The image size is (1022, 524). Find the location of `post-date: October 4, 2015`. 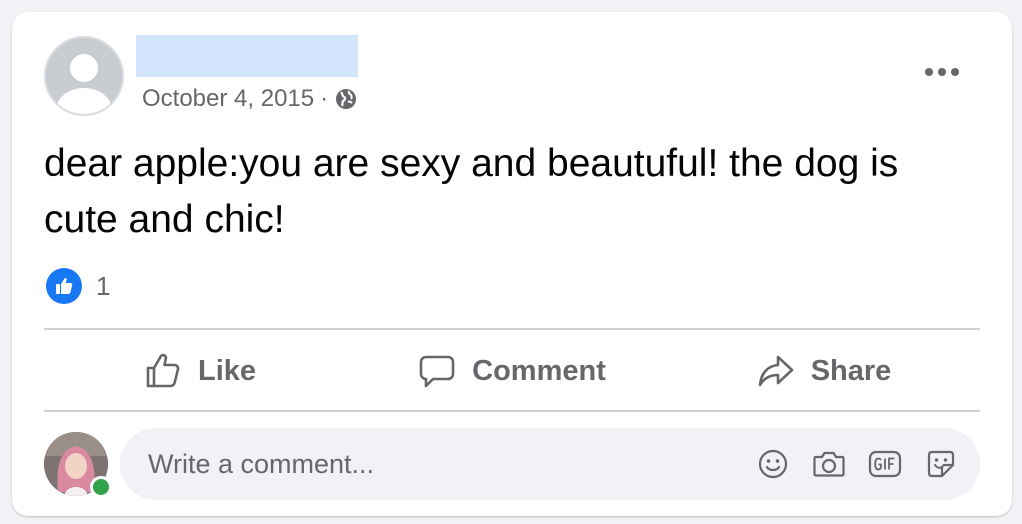

post-date: October 4, 2015 is located at coordinates (228, 99).